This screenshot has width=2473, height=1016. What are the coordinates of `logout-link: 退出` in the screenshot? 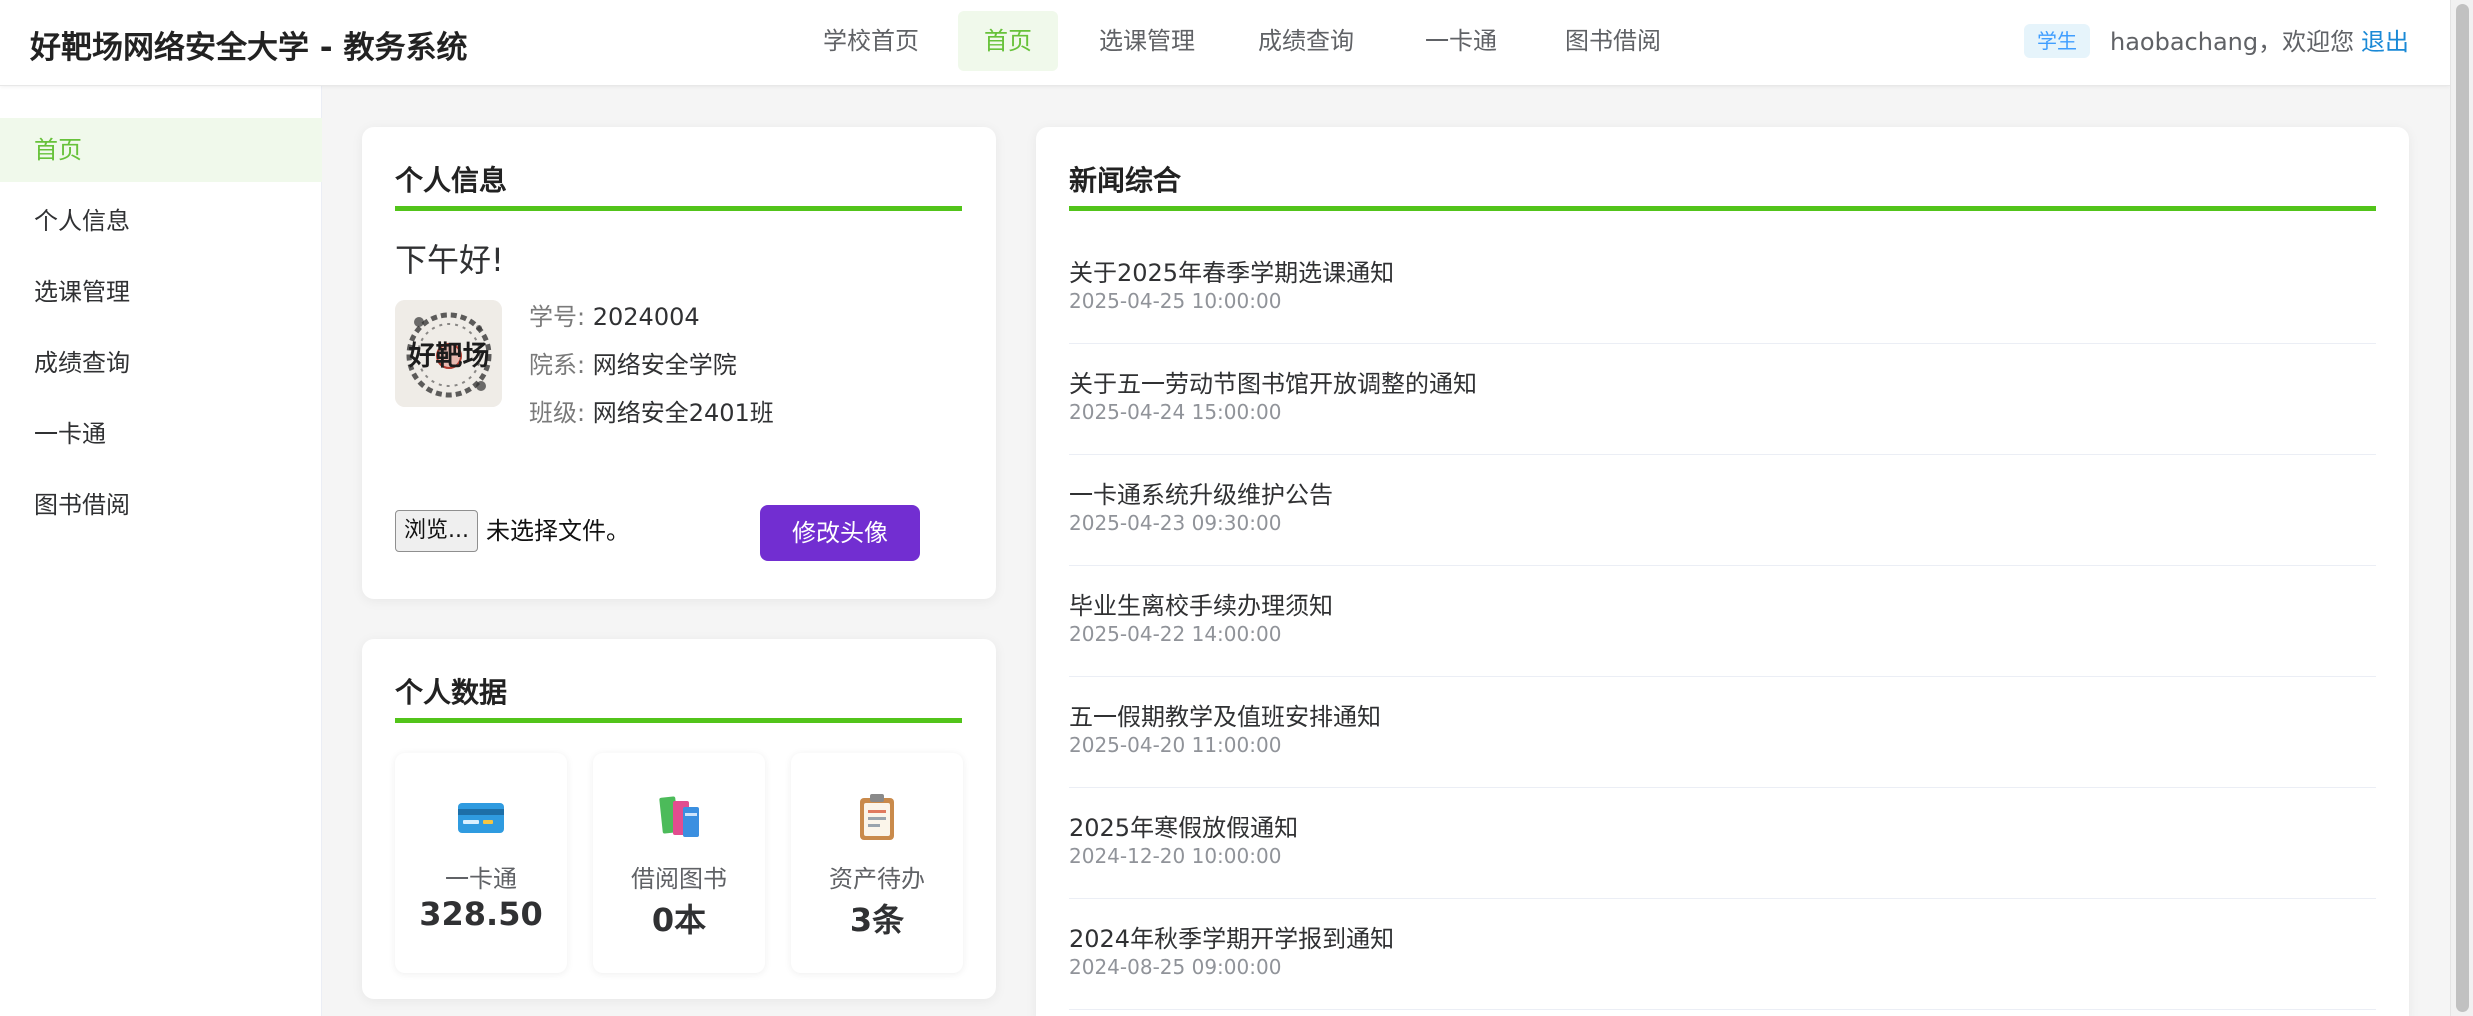 It's located at (2385, 42).